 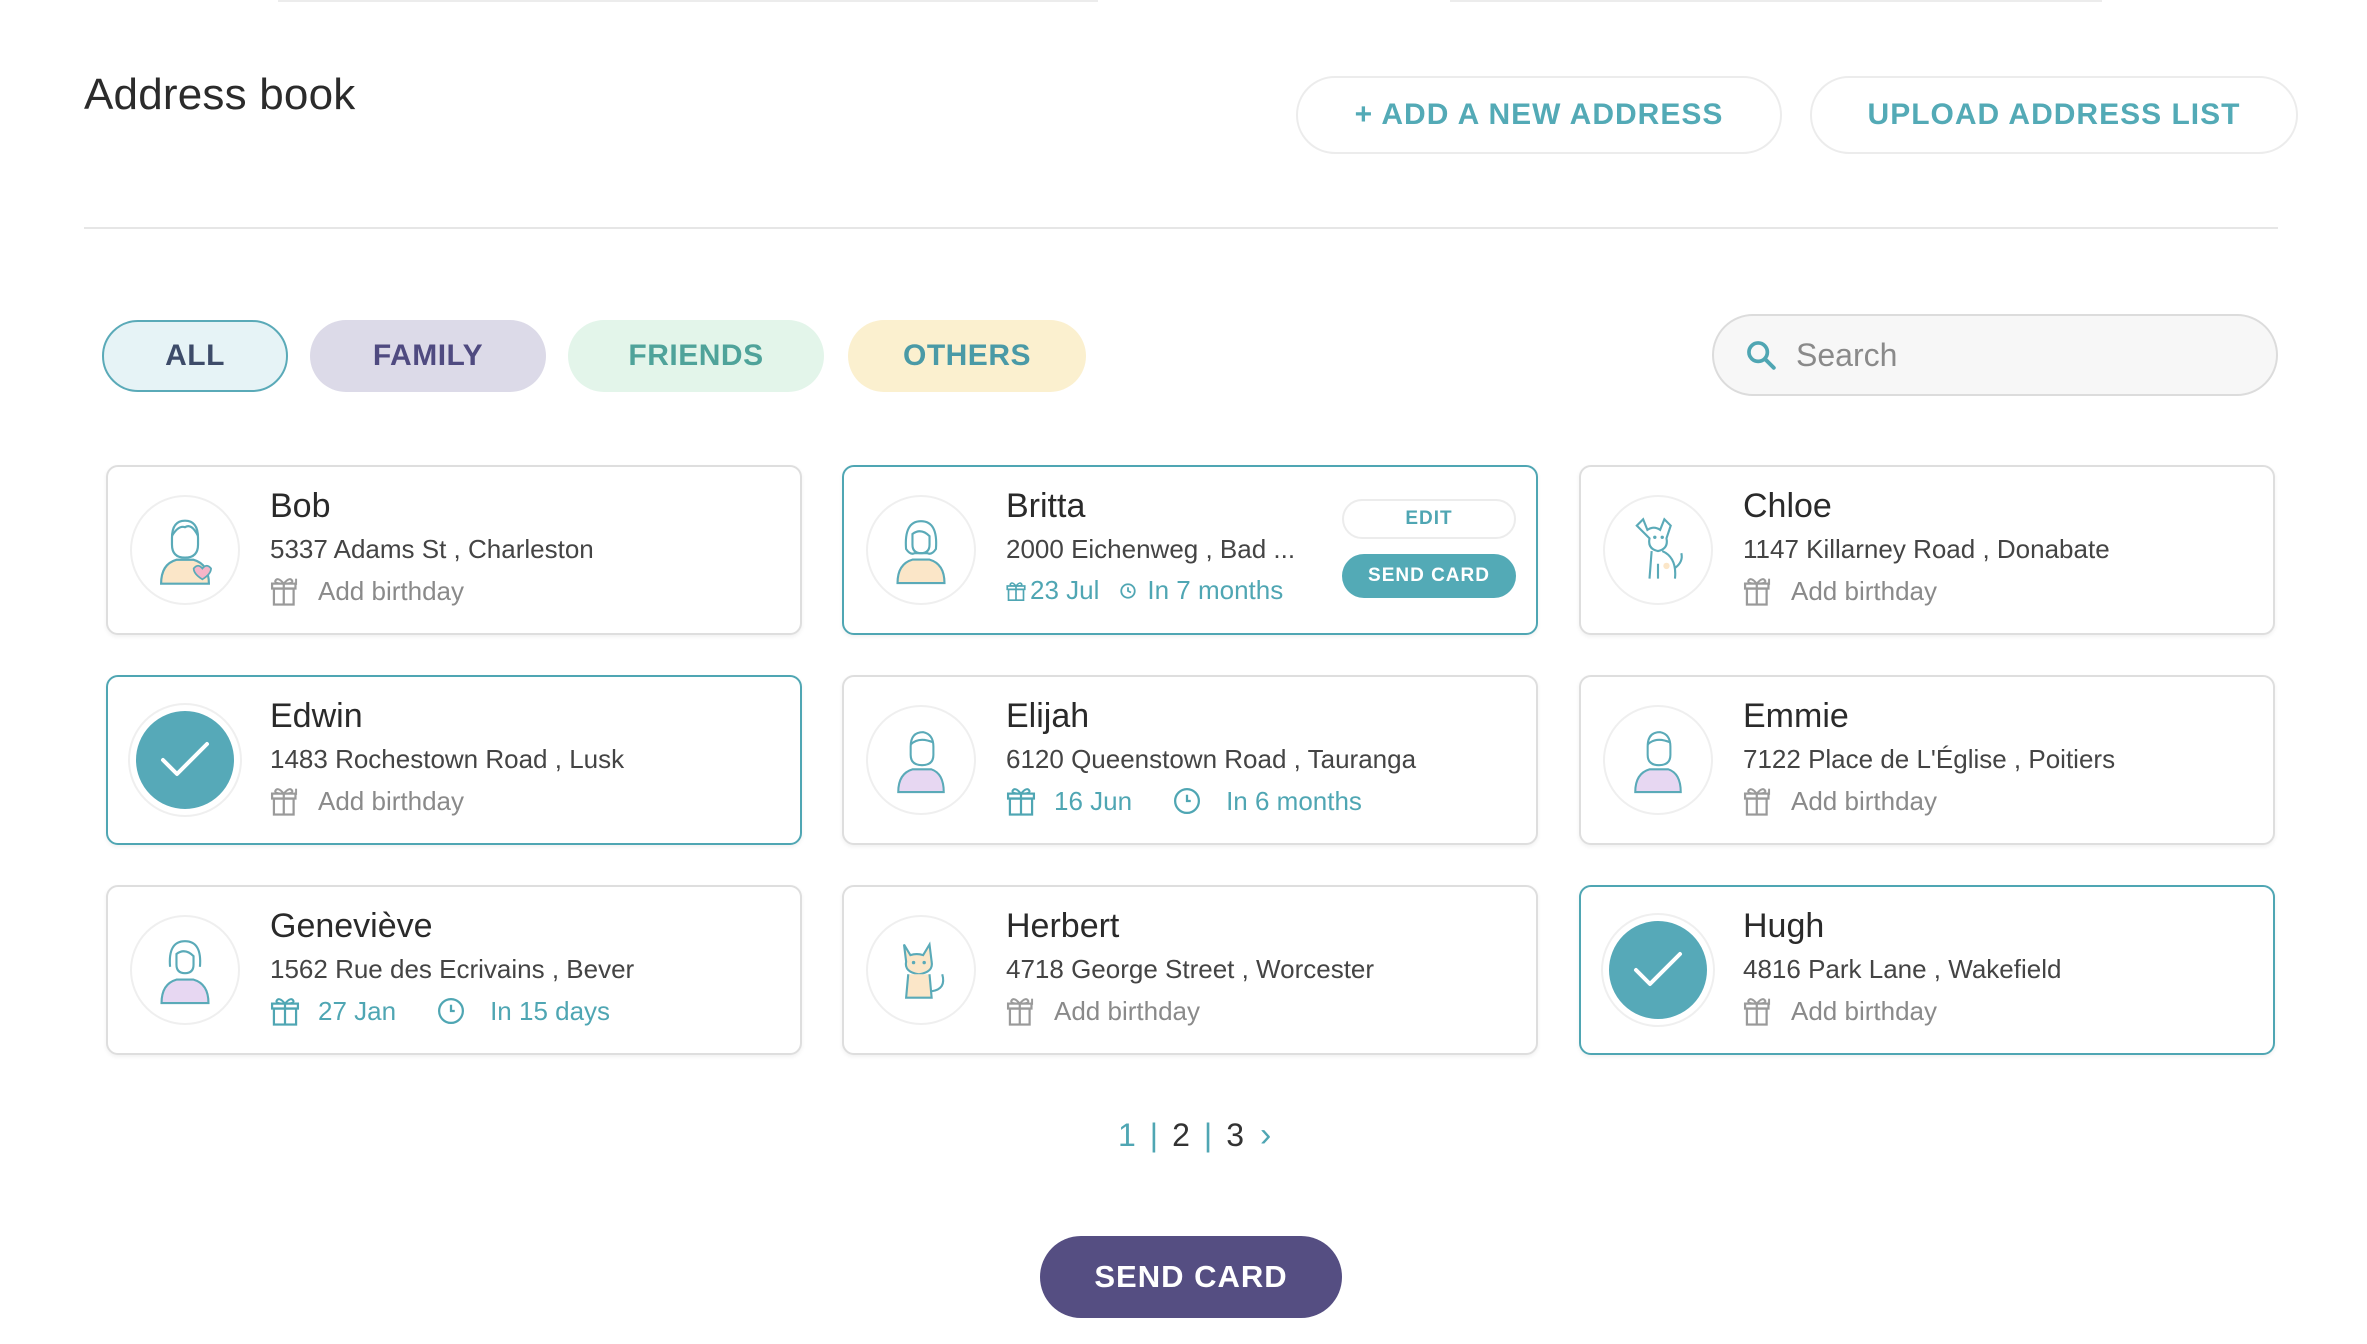 I want to click on birthday-date: 27 Jan, so click(x=357, y=1010).